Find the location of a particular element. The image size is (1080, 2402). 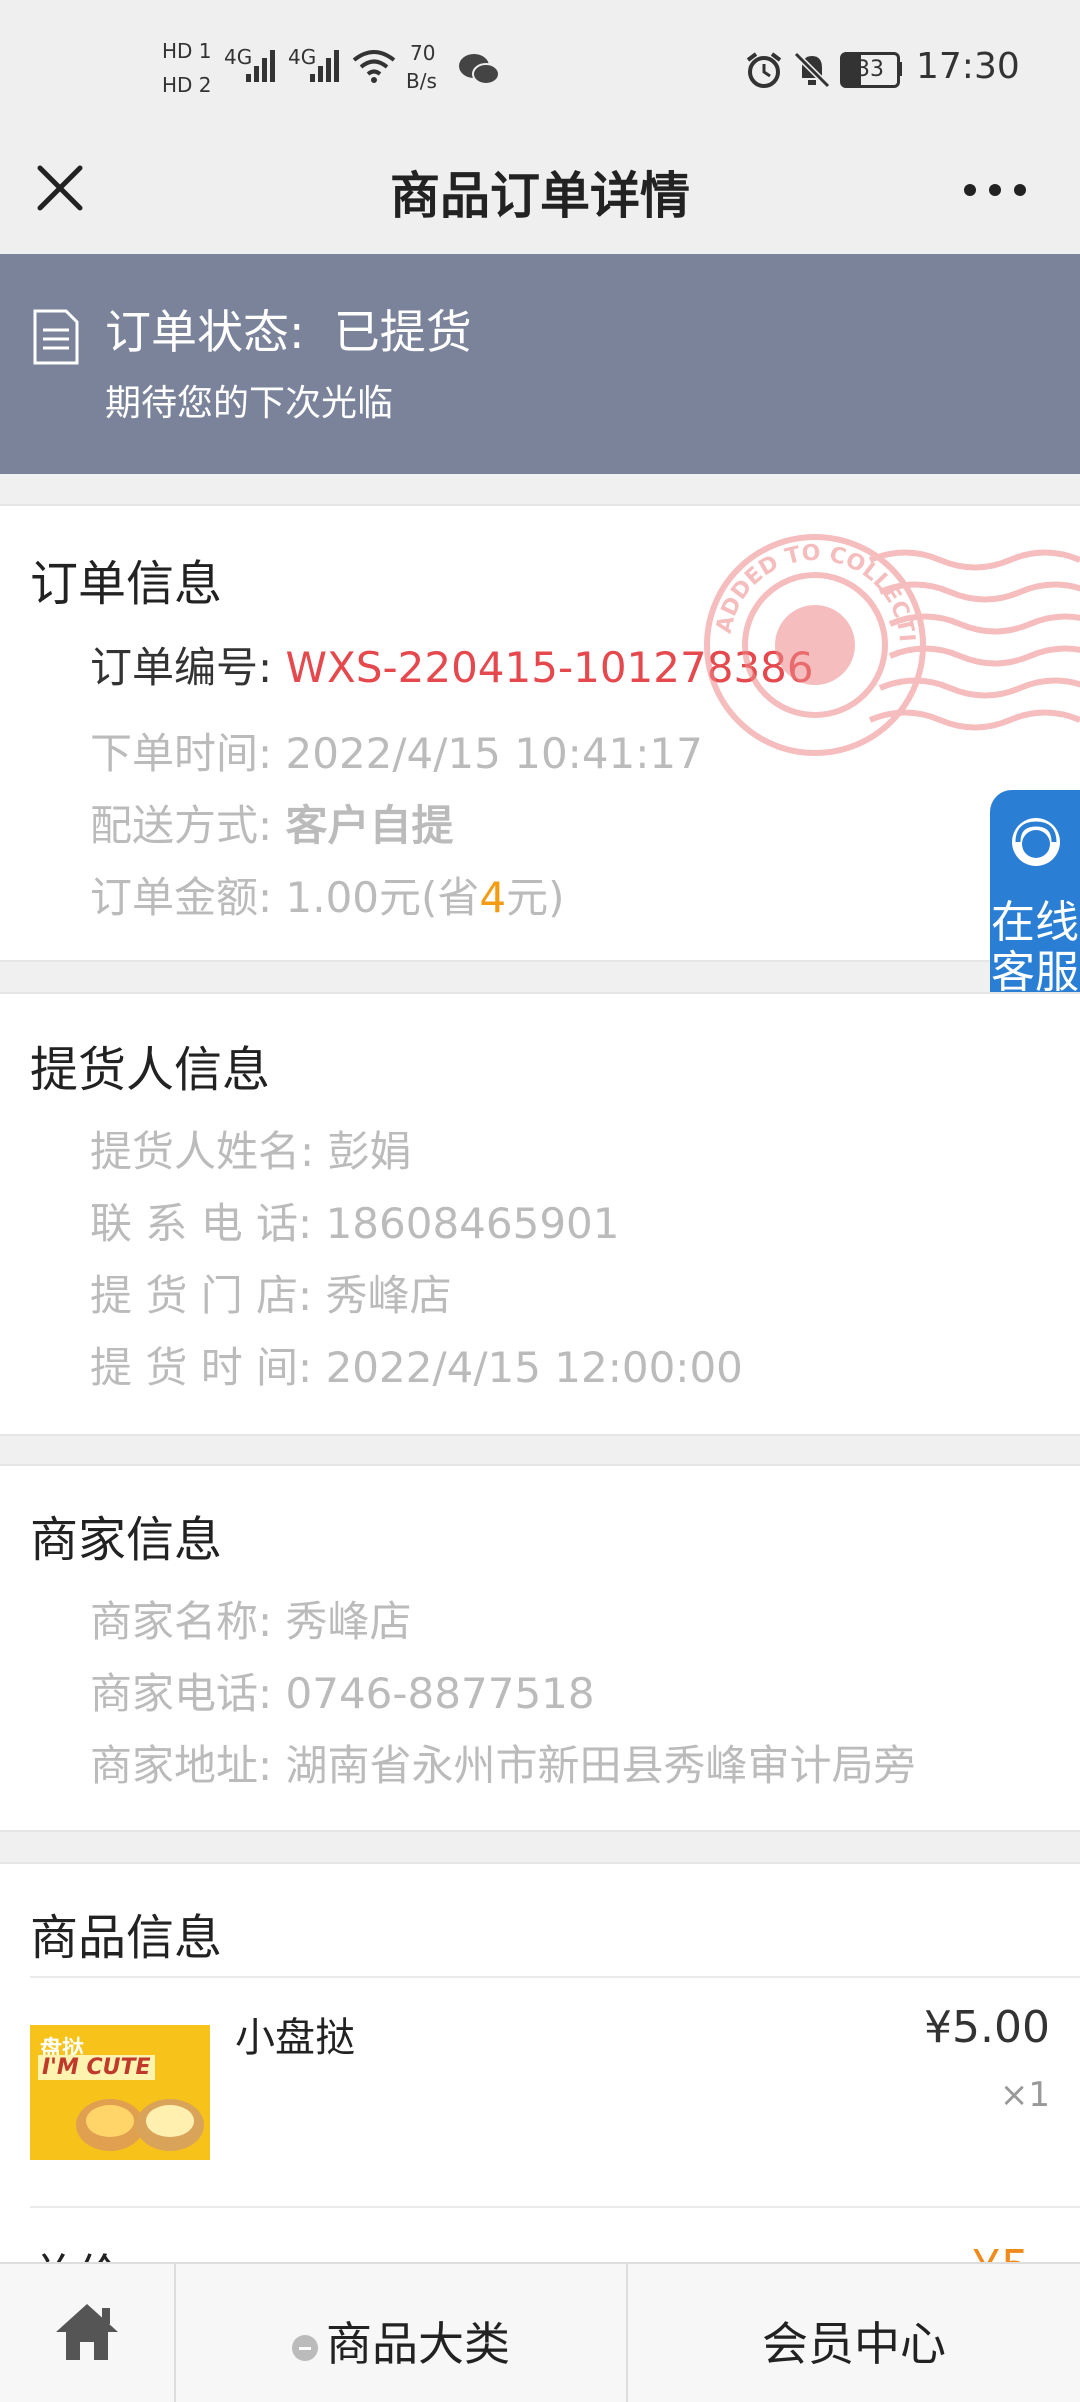

document-icon is located at coordinates (56, 337).